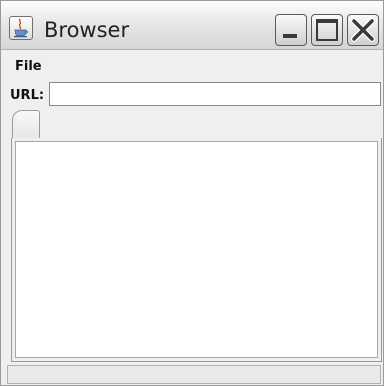 The height and width of the screenshot is (386, 384). What do you see at coordinates (21, 28) in the screenshot?
I see `java-cup-icon` at bounding box center [21, 28].